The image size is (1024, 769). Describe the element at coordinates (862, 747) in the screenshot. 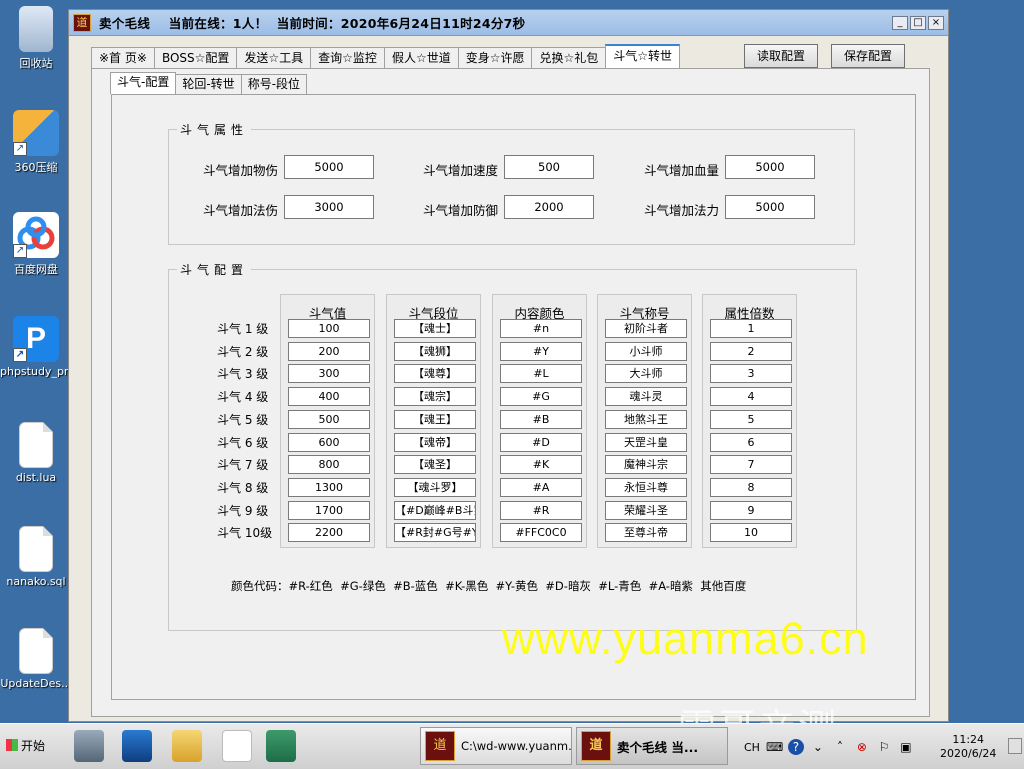

I see `network-icon: ⊗` at that location.